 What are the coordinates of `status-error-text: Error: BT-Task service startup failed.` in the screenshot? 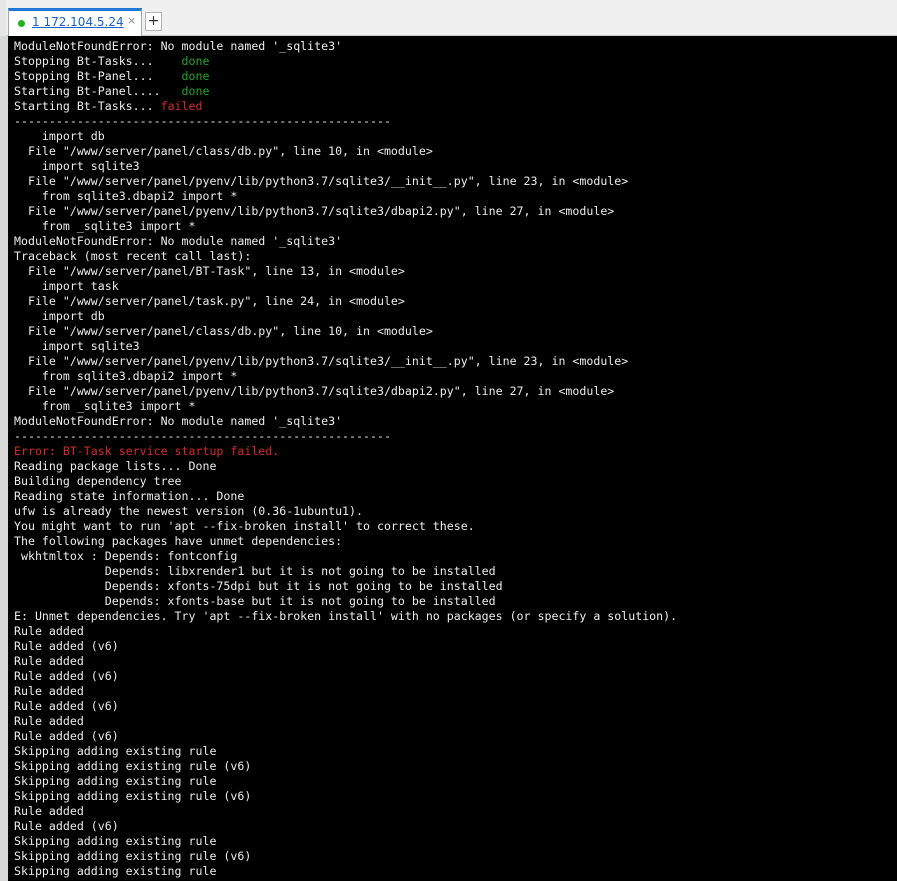 It's located at (147, 451).